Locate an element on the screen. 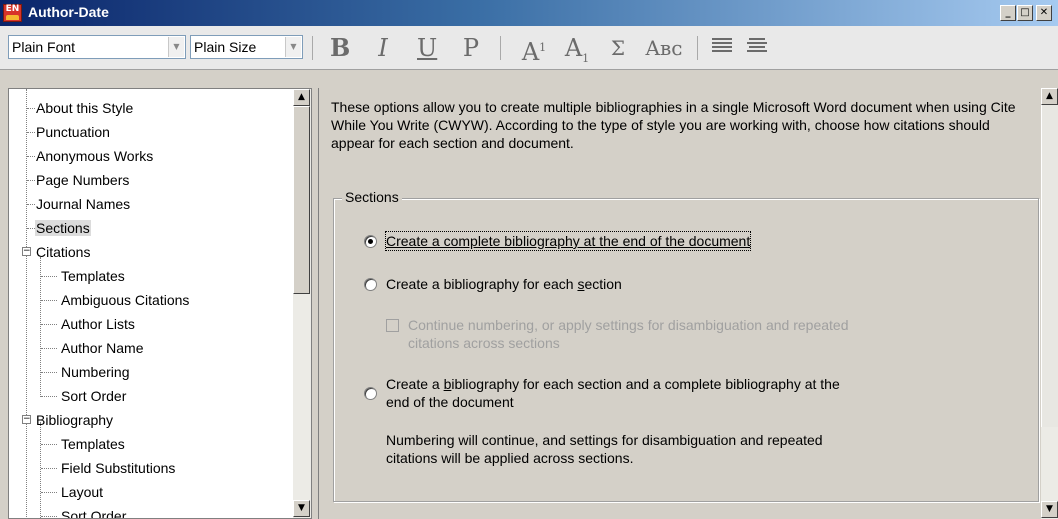 The width and height of the screenshot is (1058, 519). superscript-base: A is located at coordinates (530, 52).